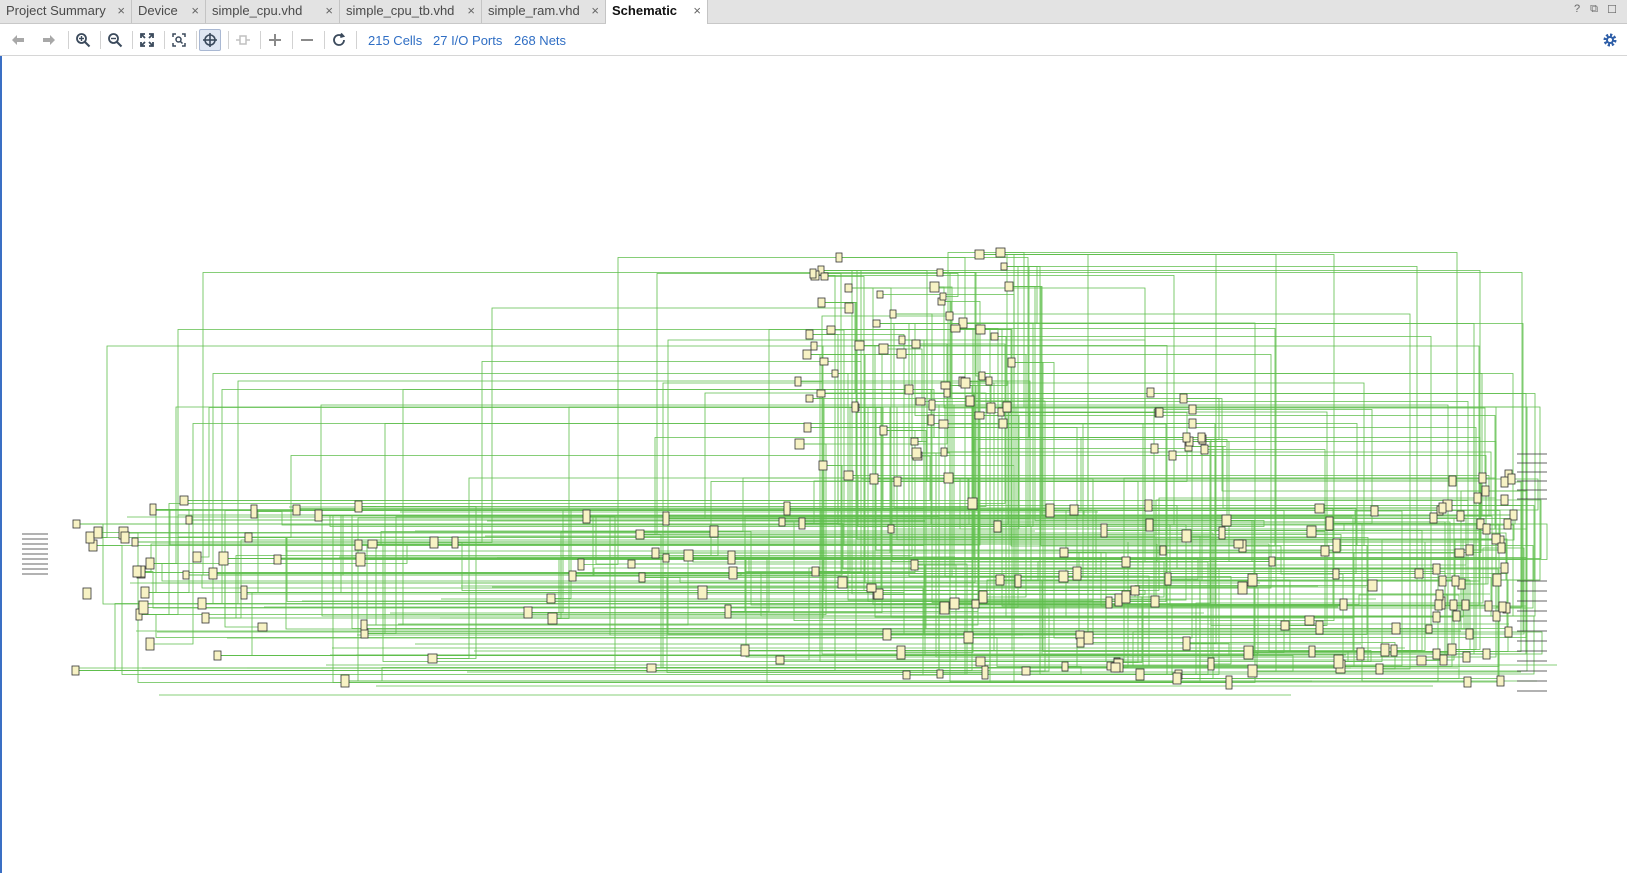  Describe the element at coordinates (540, 40) in the screenshot. I see `nets-count-link: 268 Nets` at that location.